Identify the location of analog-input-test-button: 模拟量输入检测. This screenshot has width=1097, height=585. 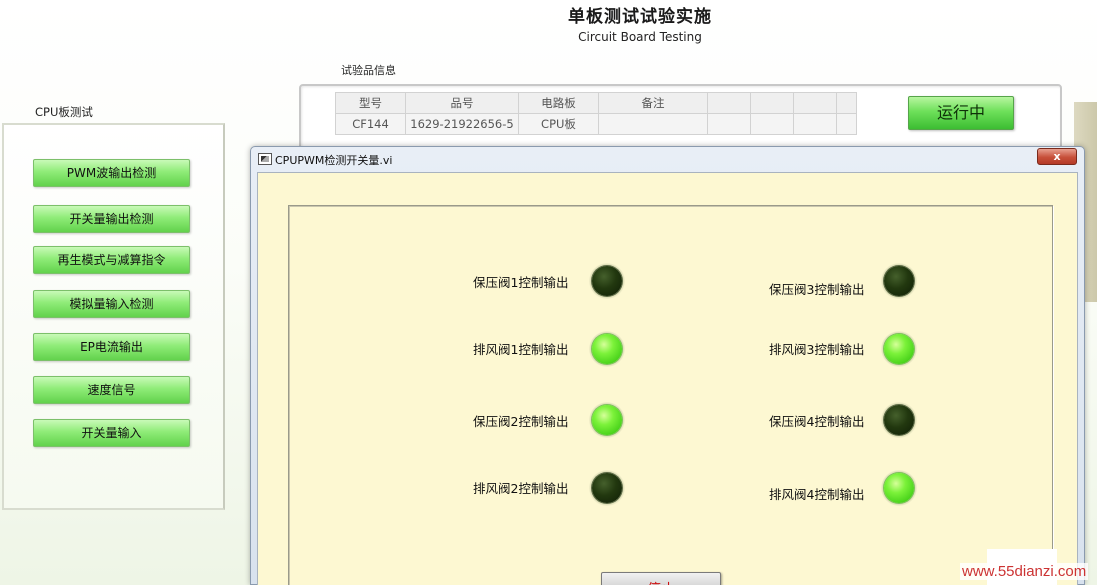
(111, 304).